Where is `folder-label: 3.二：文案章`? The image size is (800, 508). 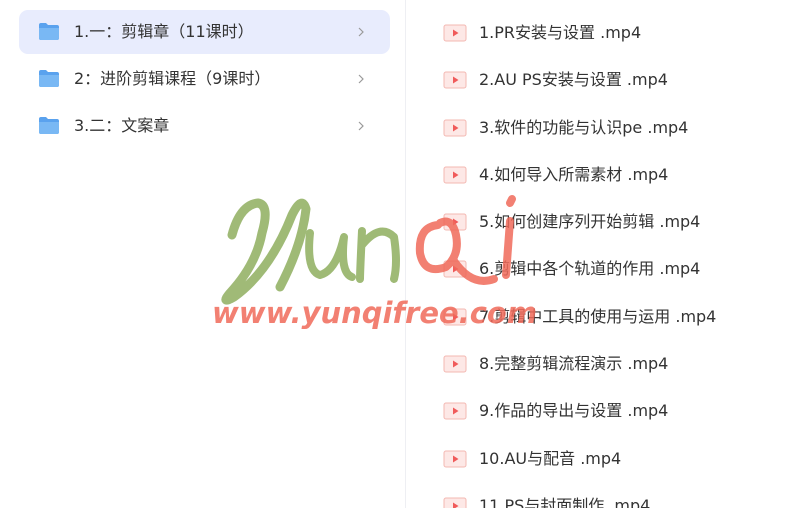 folder-label: 3.二：文案章 is located at coordinates (122, 125).